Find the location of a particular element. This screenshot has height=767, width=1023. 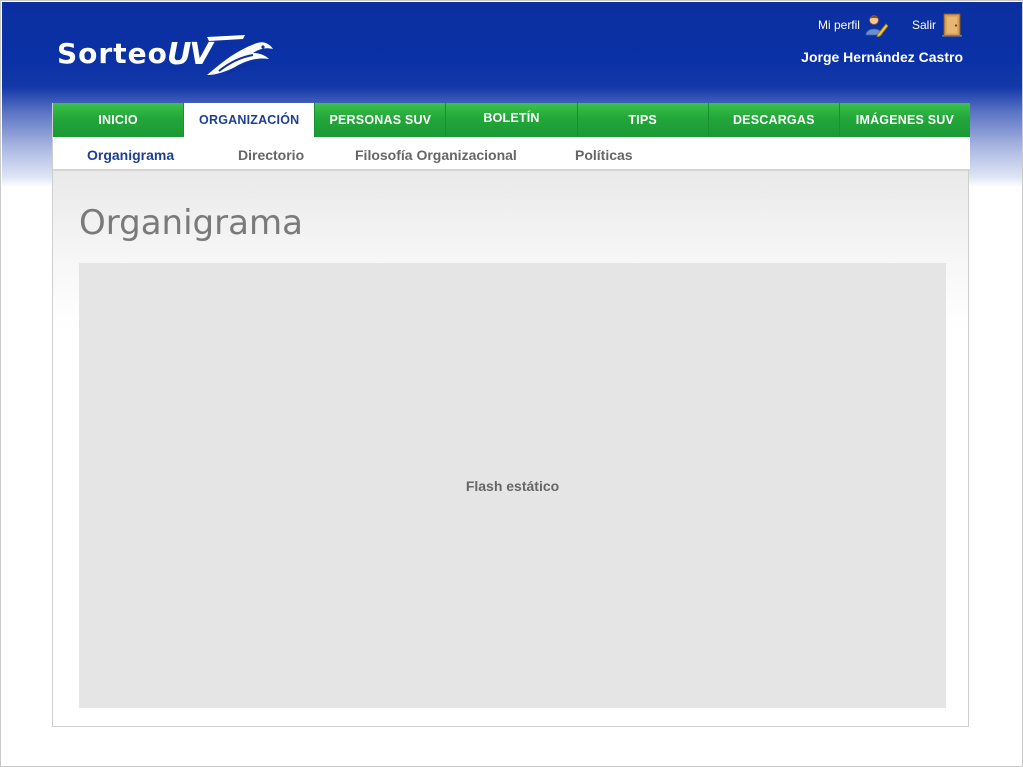

tab-imagenes-suv: IMÁGENES SUV is located at coordinates (904, 120).